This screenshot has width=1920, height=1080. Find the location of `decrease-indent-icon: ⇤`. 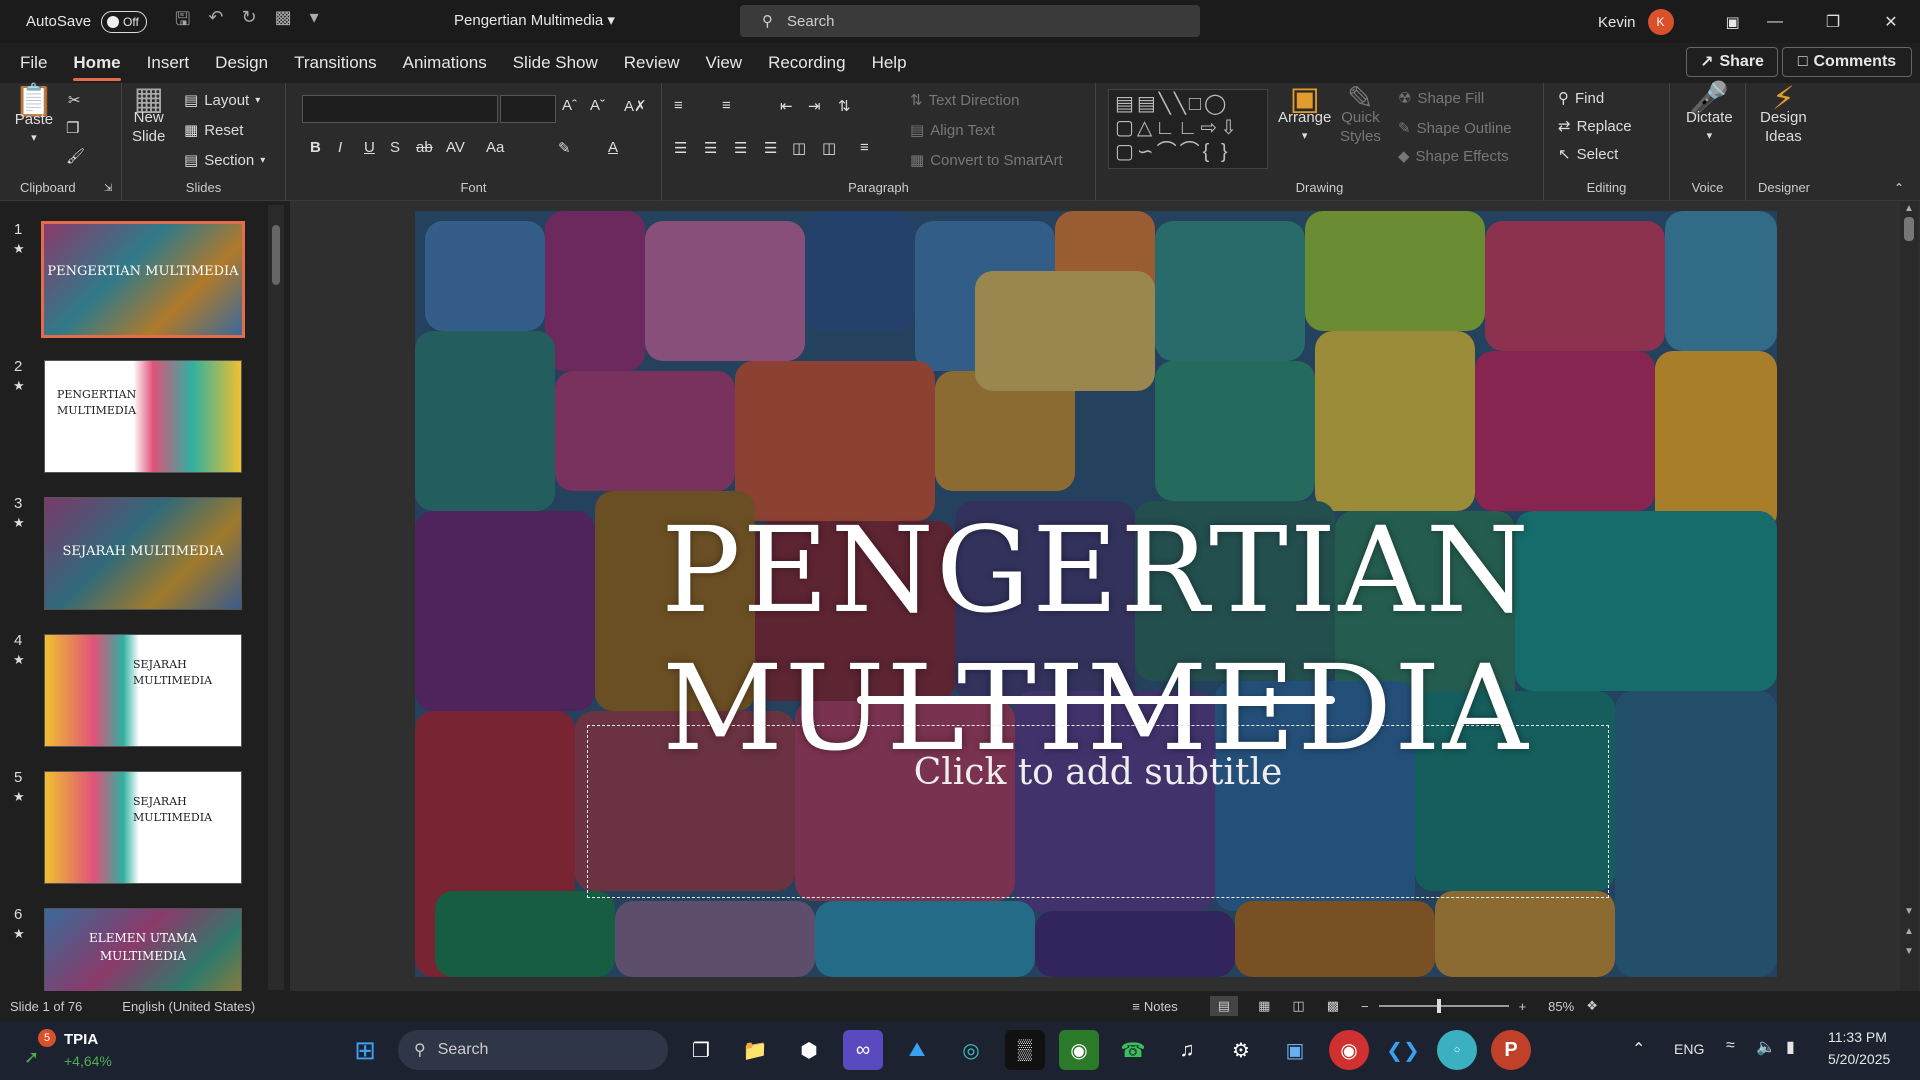

decrease-indent-icon: ⇤ is located at coordinates (786, 106).